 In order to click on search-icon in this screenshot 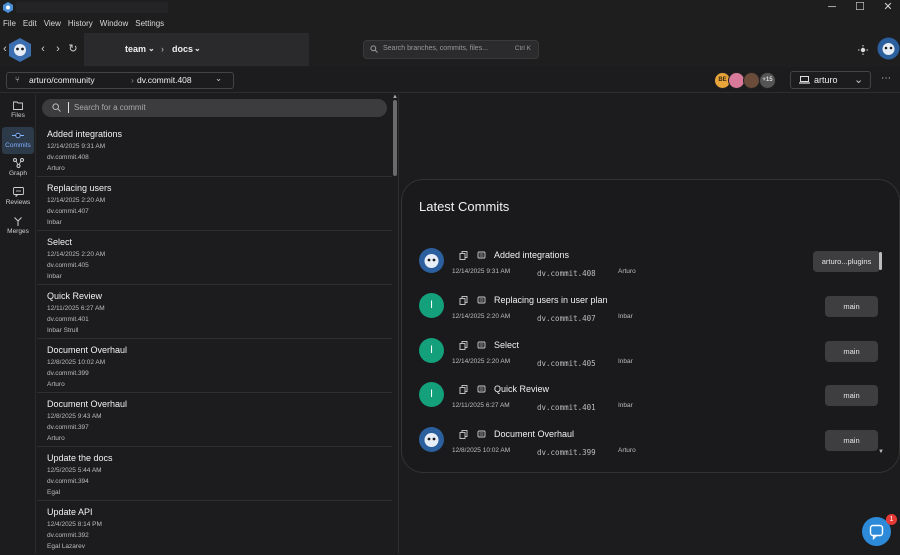, I will do `click(56, 107)`.